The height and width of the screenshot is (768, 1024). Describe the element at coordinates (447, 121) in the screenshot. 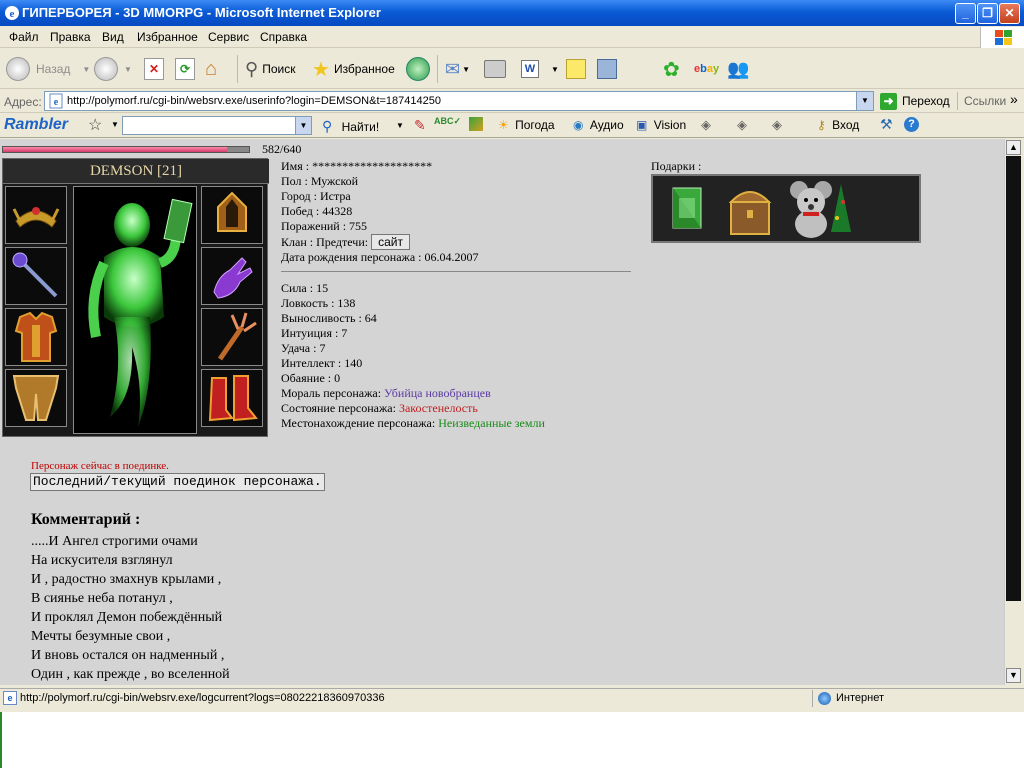

I see `spellcheck-icon: ABC✓` at that location.